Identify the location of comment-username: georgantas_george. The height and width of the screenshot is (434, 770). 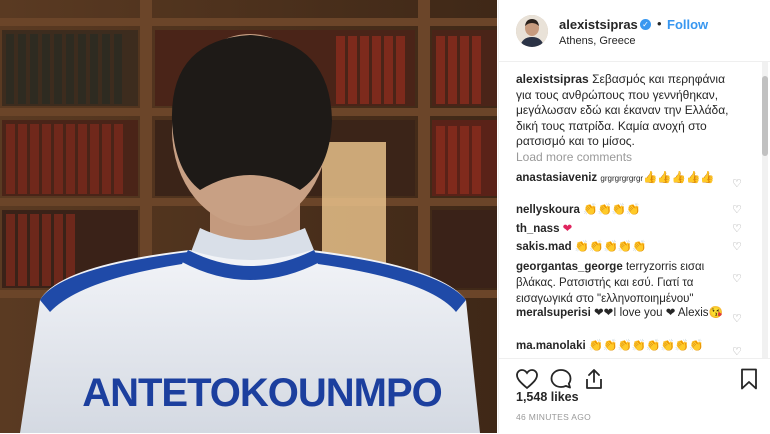
(569, 267).